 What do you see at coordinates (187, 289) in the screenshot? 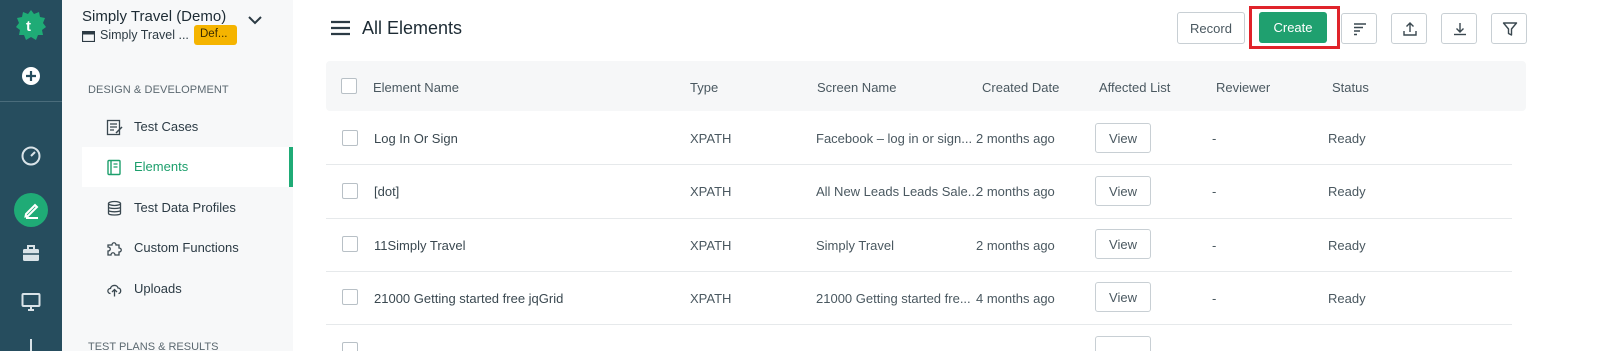
I see `sidebar-item-uploads: Uploads` at bounding box center [187, 289].